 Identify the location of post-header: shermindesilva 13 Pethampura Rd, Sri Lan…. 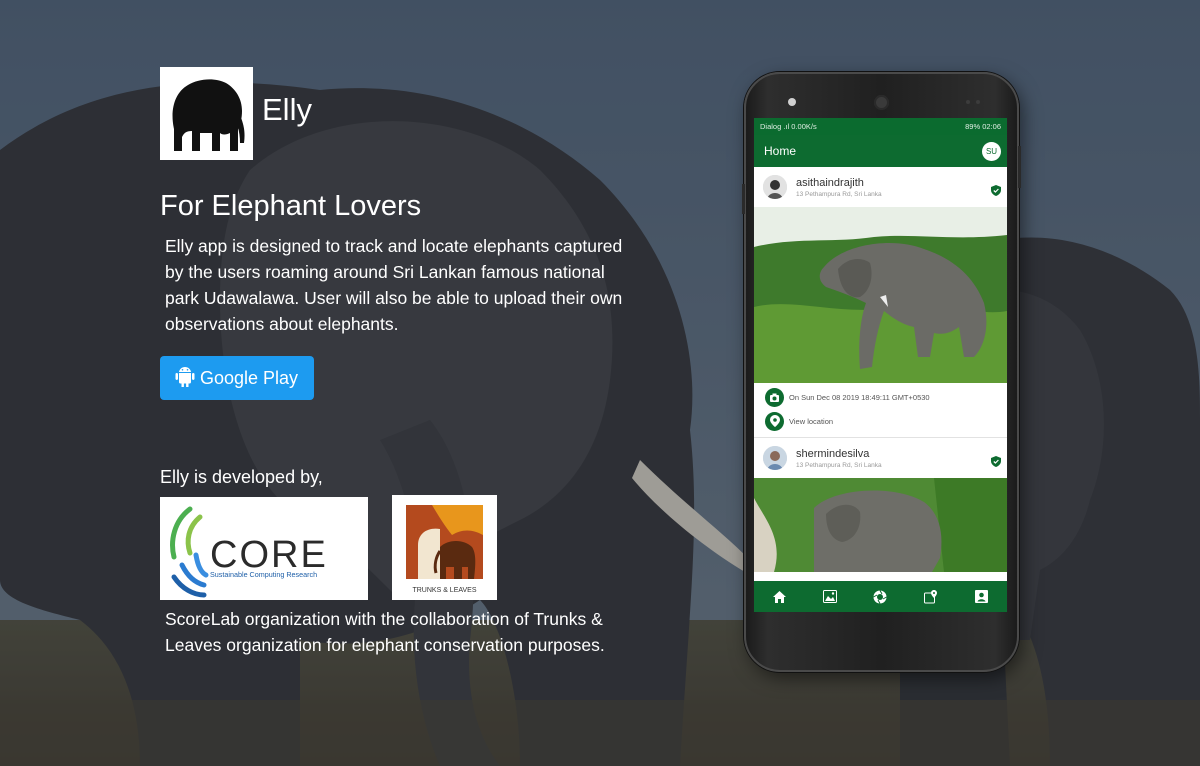
(880, 458).